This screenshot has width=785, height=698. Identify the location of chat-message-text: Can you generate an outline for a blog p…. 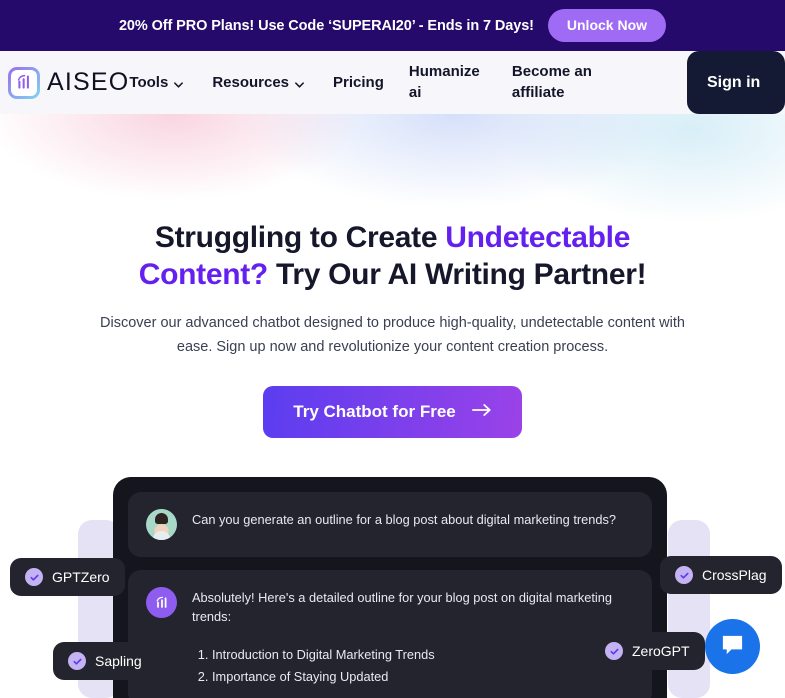
(404, 519).